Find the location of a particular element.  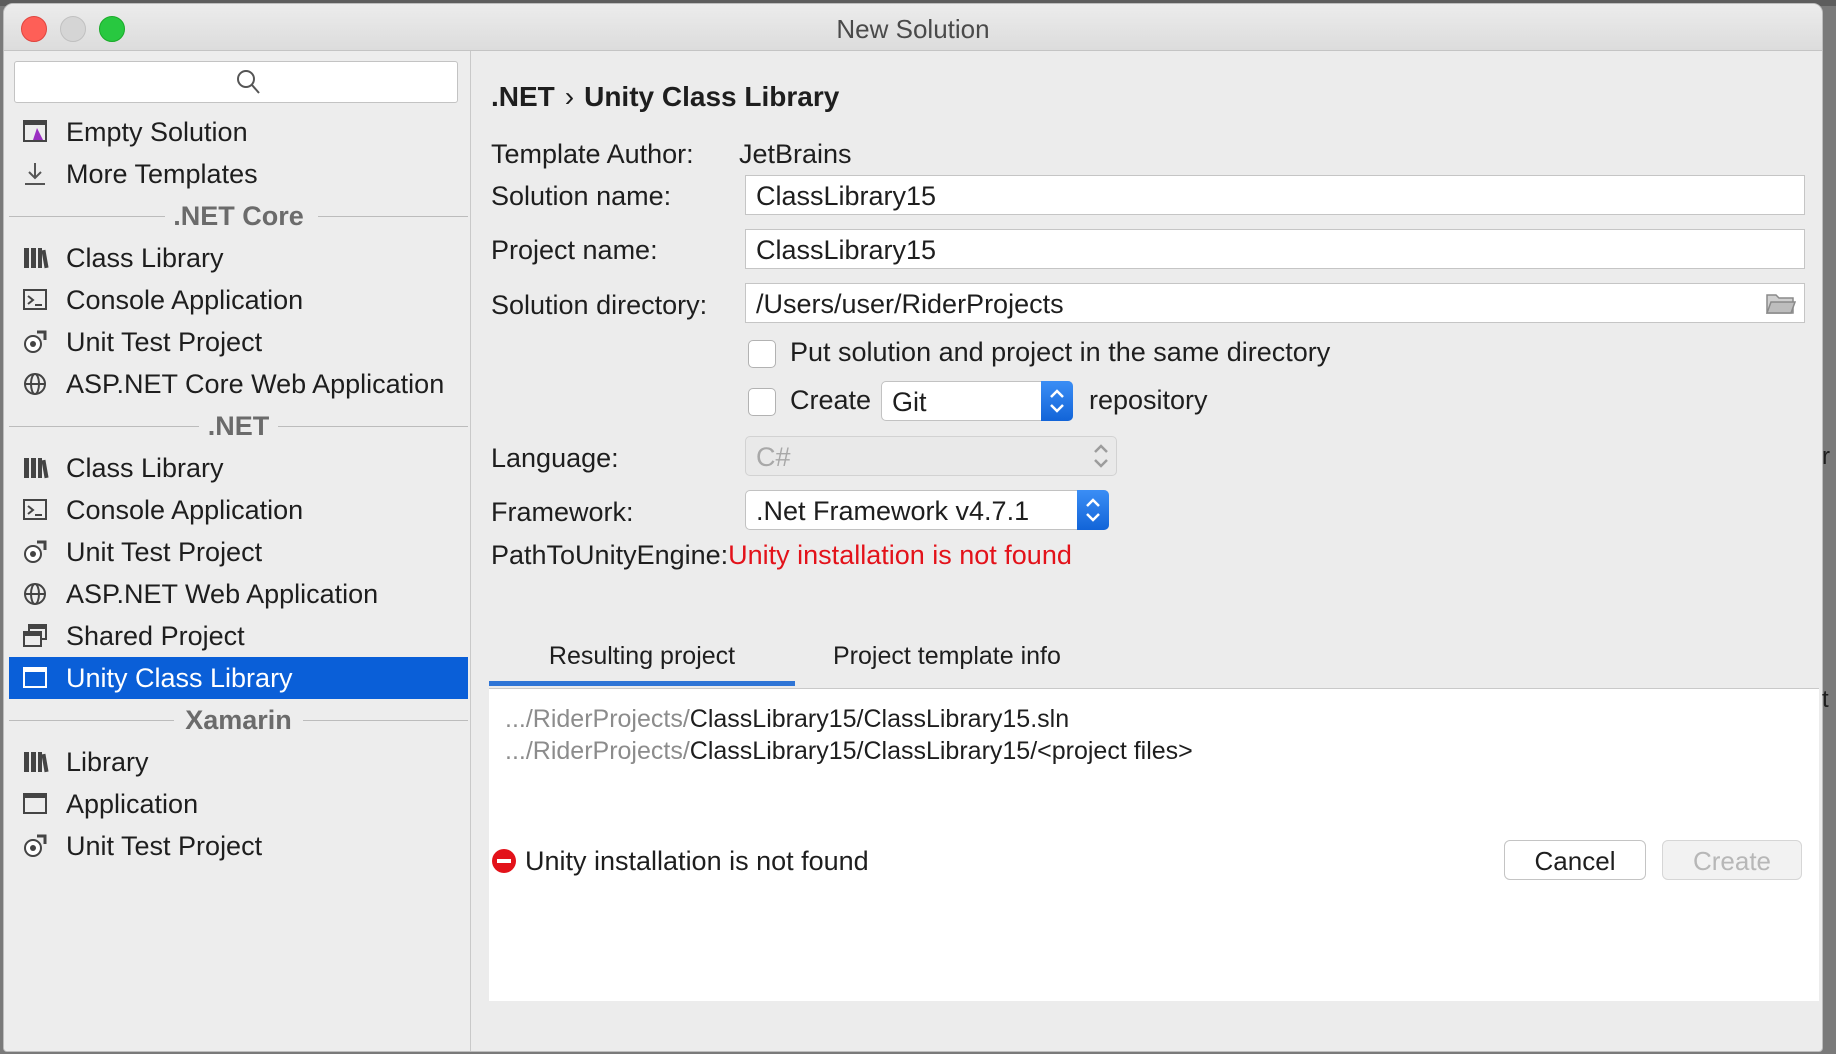

breadcrumb: .NET › Unity Class Library is located at coordinates (665, 97).